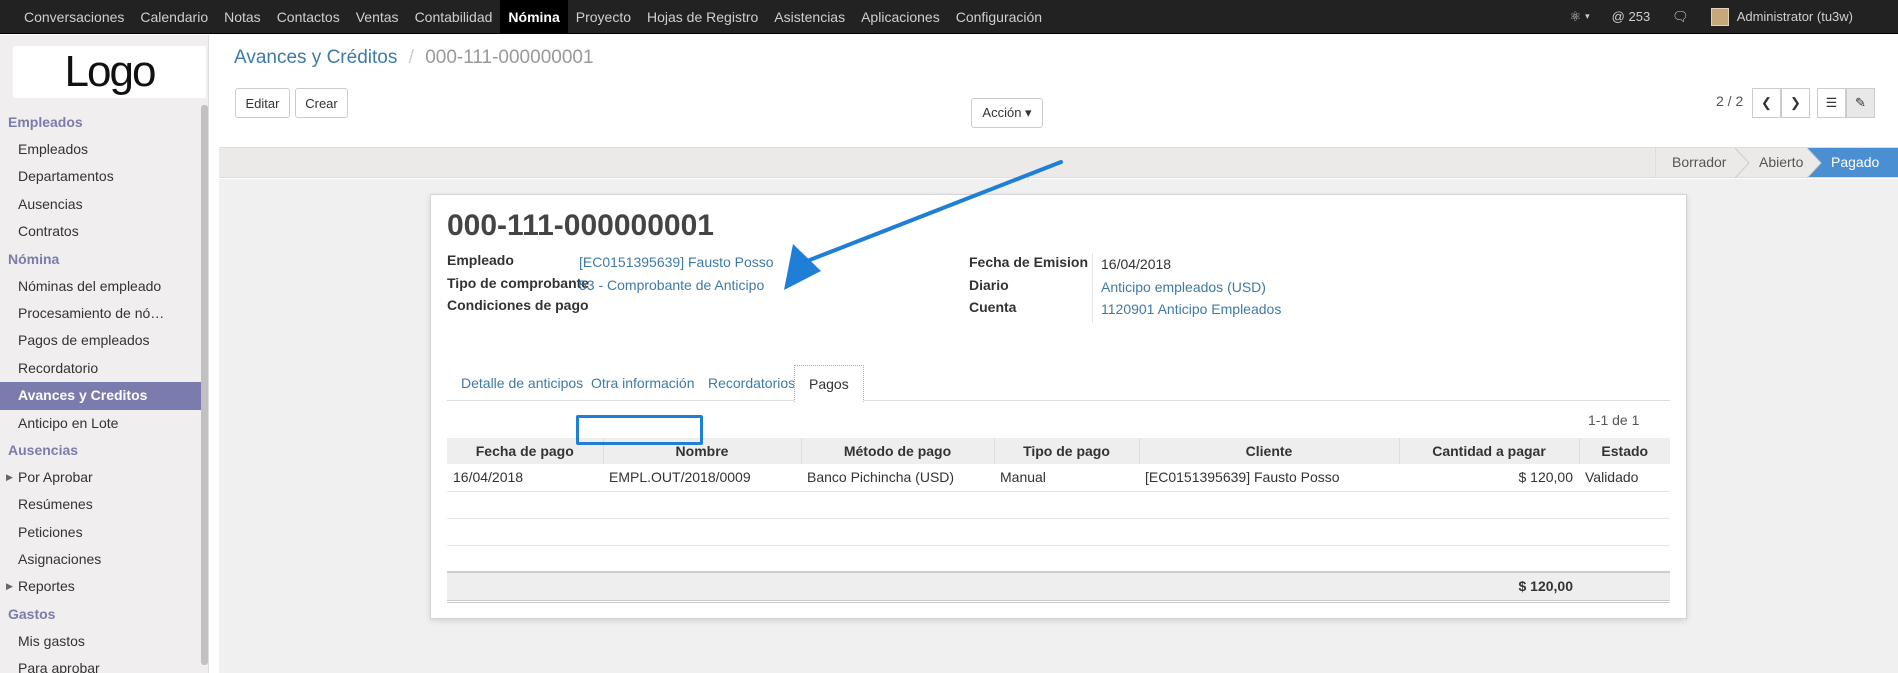 The width and height of the screenshot is (1898, 673). Describe the element at coordinates (104, 504) in the screenshot. I see `sidebar-item-resumenes: Resúmenes` at that location.